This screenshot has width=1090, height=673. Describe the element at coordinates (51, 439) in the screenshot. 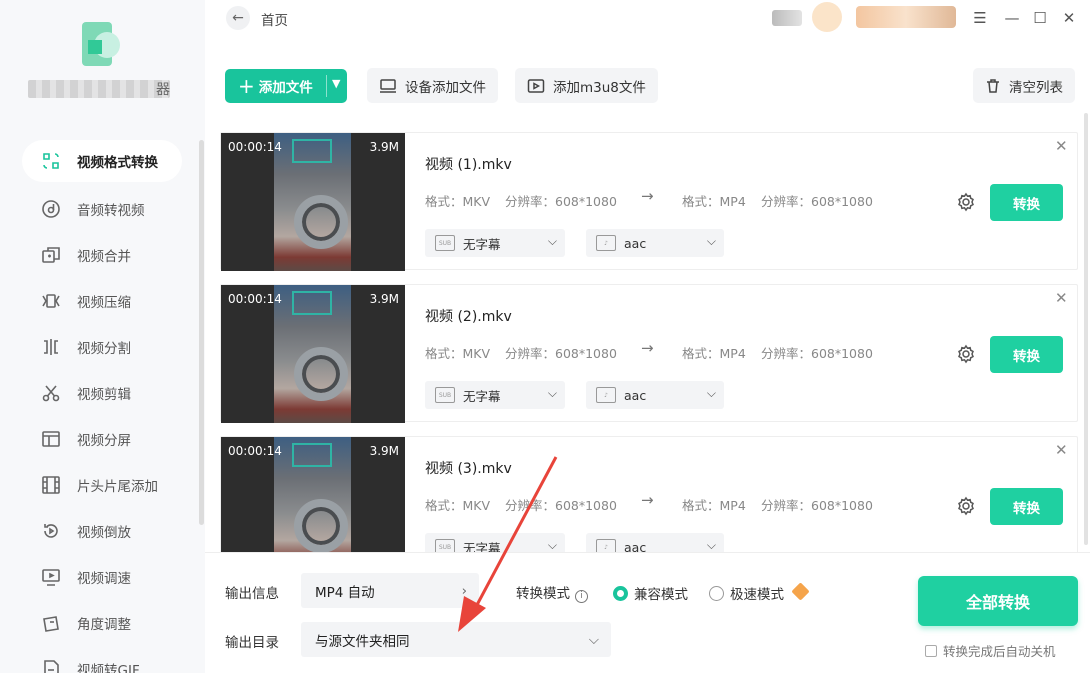

I see `split-screen-icon` at that location.